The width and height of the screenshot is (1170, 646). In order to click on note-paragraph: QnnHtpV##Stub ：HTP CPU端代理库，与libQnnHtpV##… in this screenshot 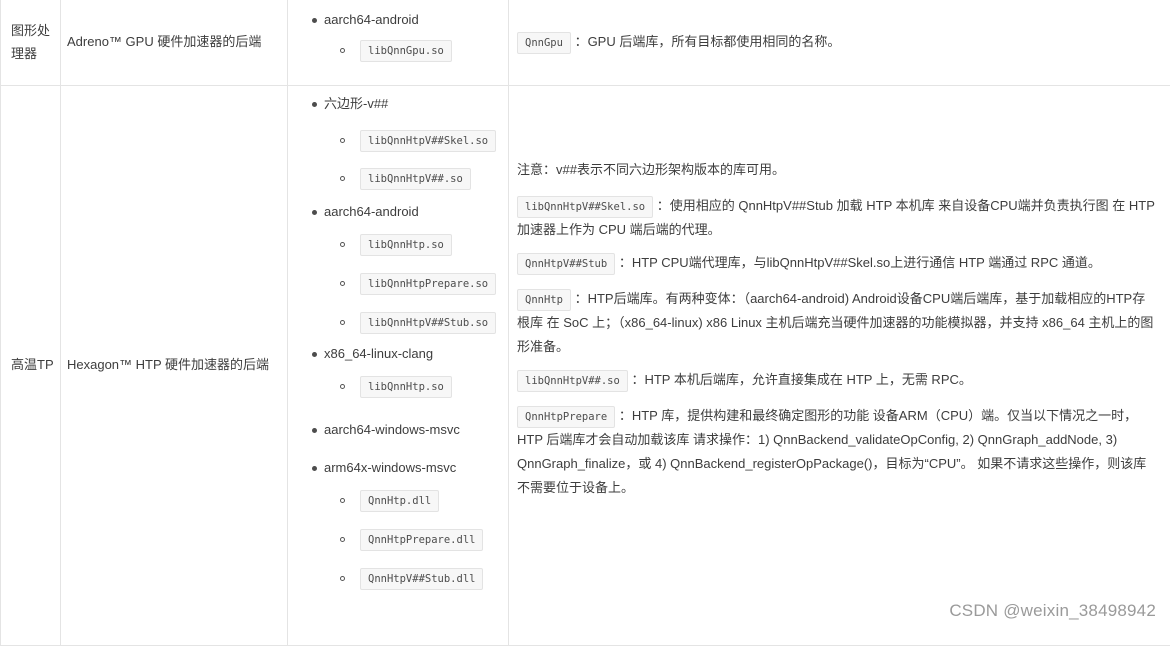, I will do `click(836, 263)`.